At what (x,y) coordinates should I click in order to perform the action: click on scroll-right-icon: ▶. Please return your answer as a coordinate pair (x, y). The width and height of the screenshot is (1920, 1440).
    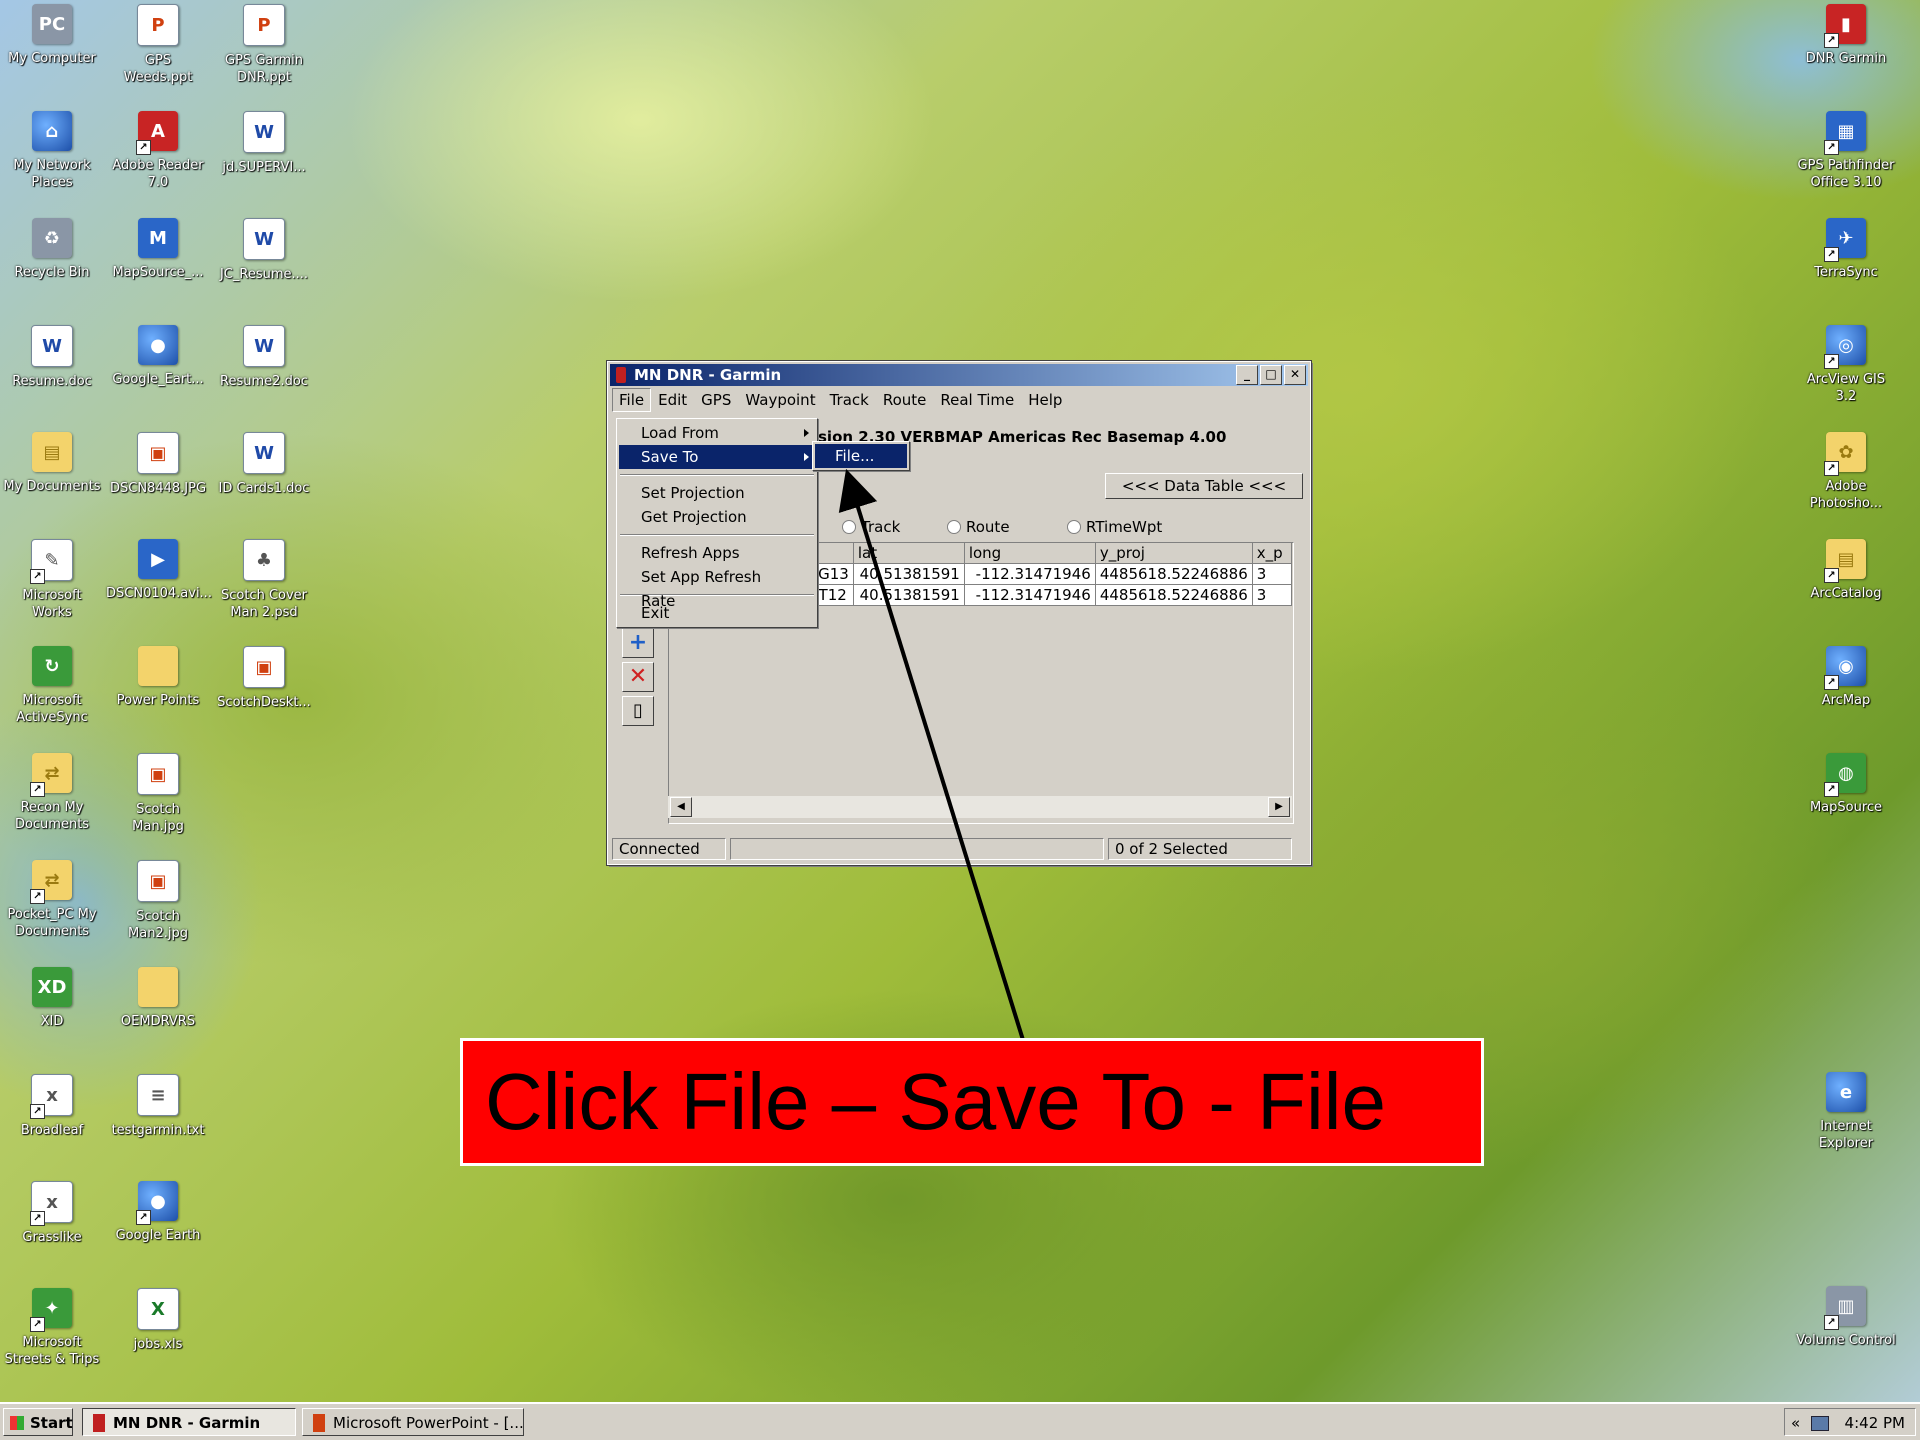
    Looking at the image, I should click on (1279, 807).